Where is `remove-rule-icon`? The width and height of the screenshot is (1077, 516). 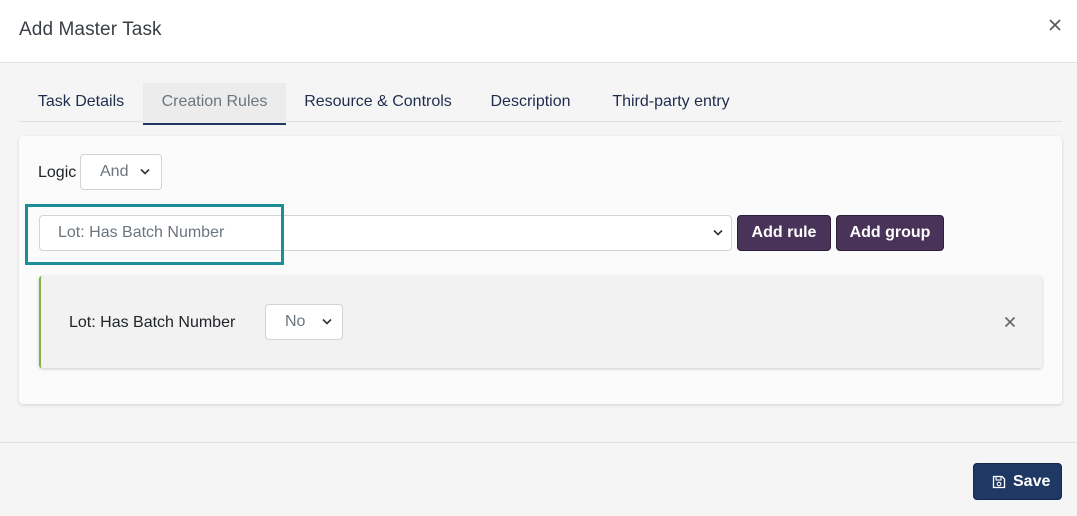
remove-rule-icon is located at coordinates (1010, 322).